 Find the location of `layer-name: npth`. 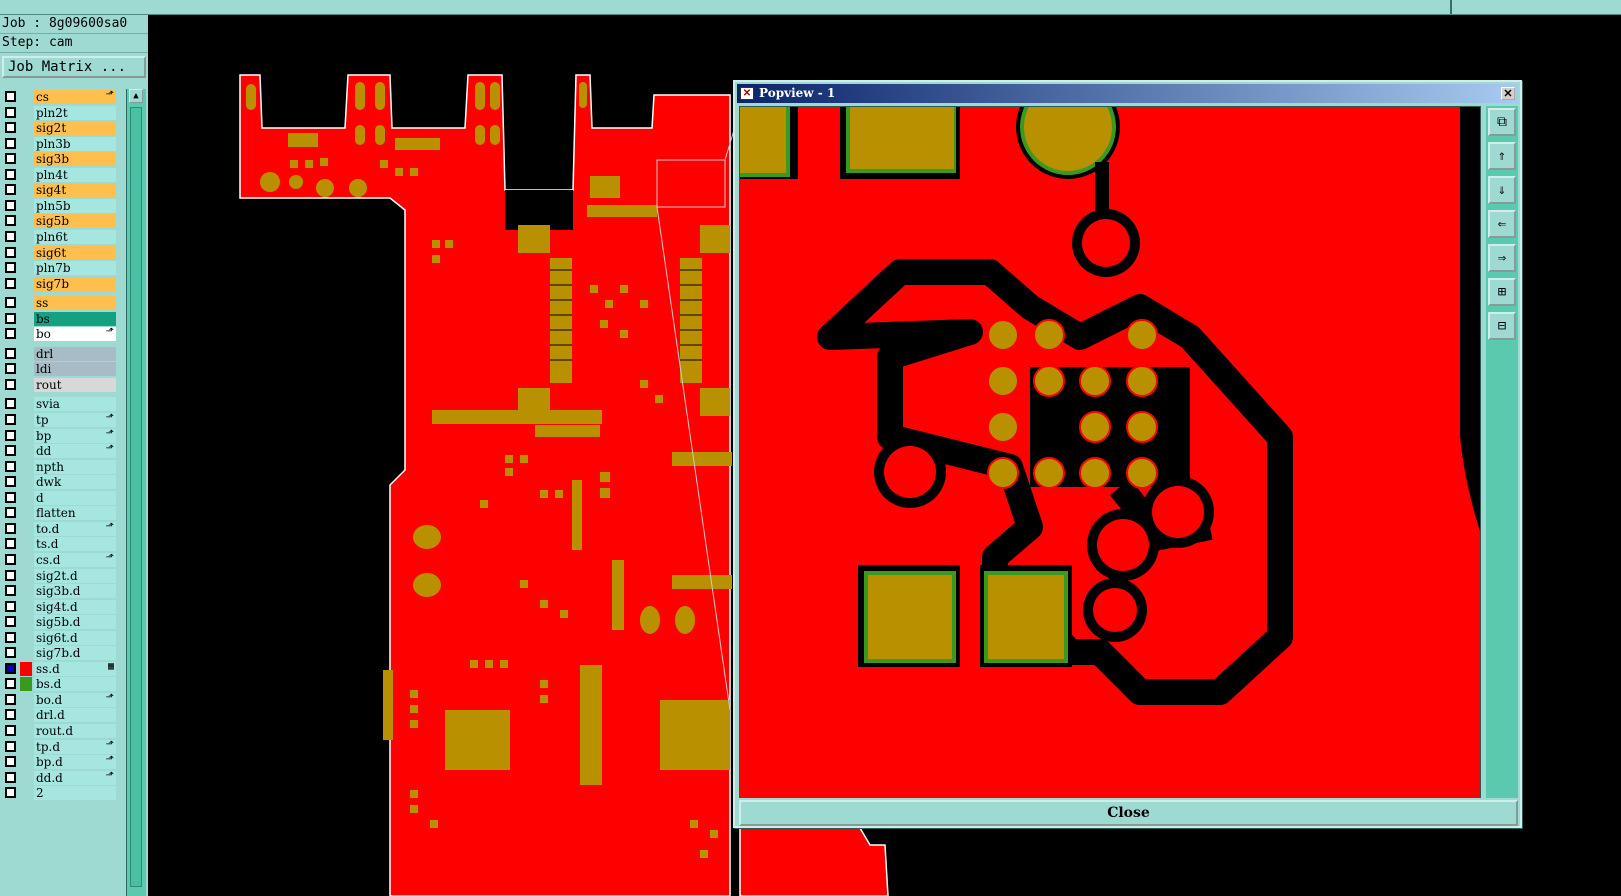

layer-name: npth is located at coordinates (75, 466).